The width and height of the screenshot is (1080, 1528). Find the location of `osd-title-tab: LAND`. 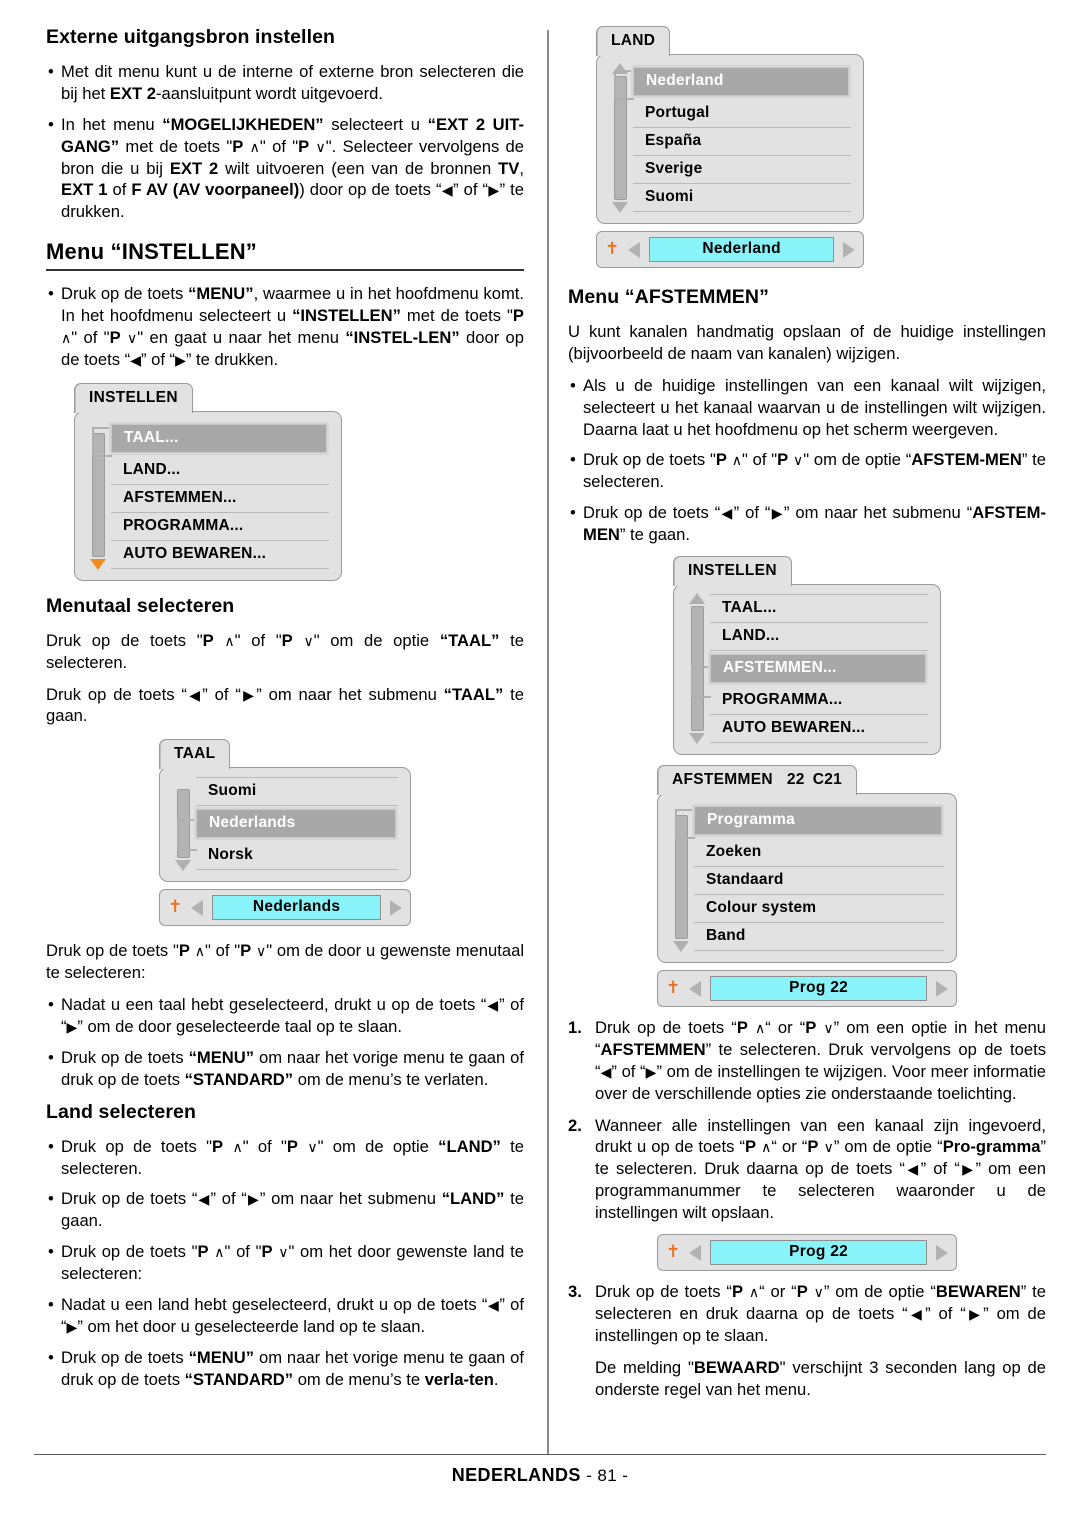

osd-title-tab: LAND is located at coordinates (633, 41).